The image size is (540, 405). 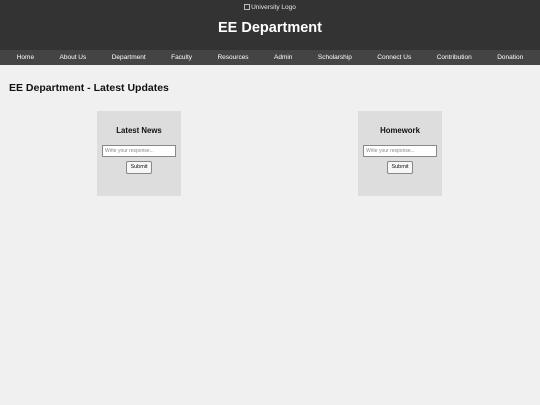 What do you see at coordinates (247, 7) in the screenshot?
I see `broken-image-icon` at bounding box center [247, 7].